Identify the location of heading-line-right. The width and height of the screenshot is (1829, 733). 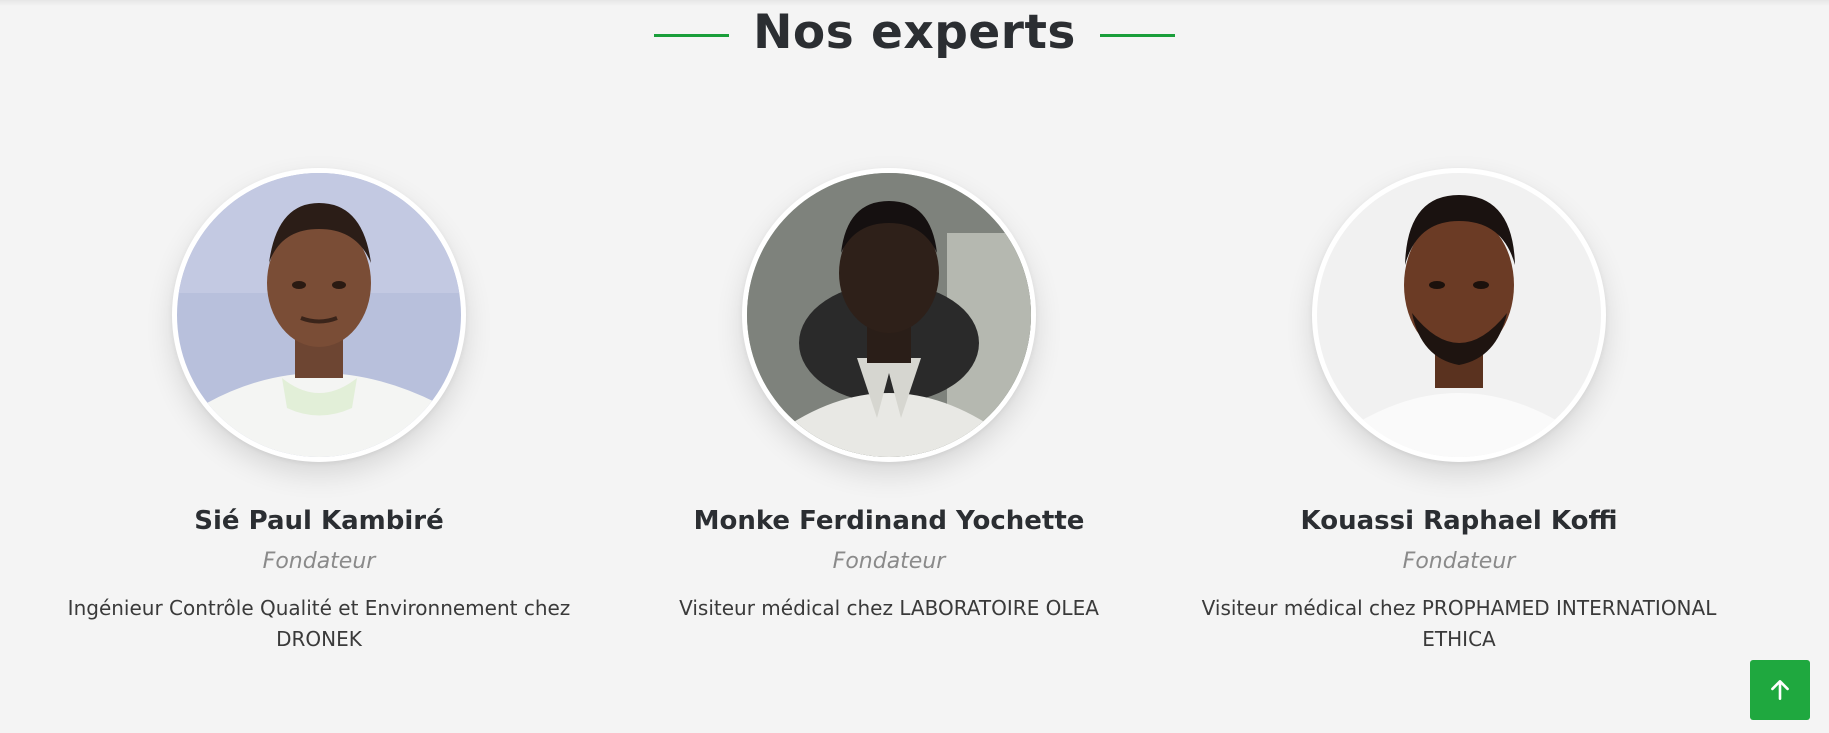
(1137, 35).